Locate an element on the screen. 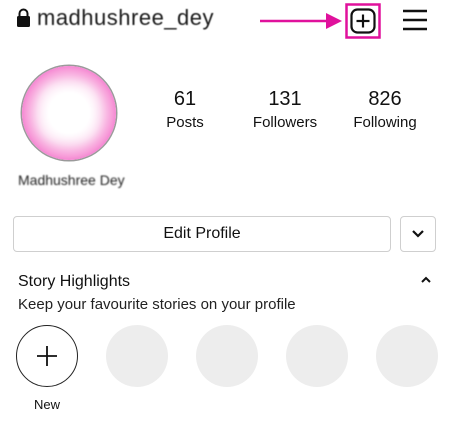 This screenshot has width=450, height=440. display-name: Madhushree Dey is located at coordinates (71, 180).